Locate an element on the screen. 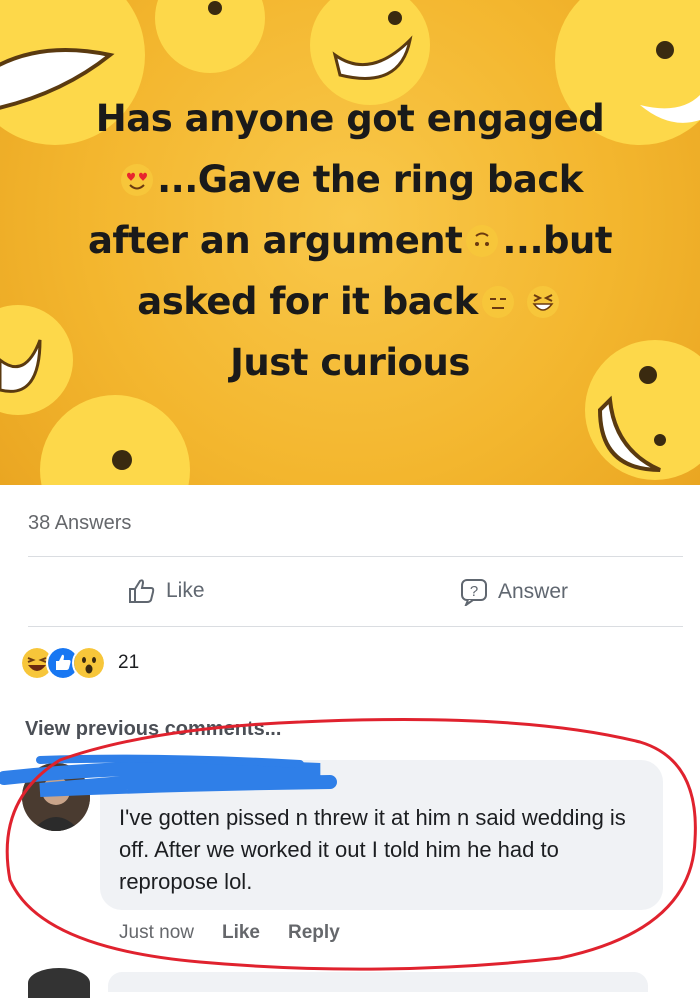  comment-reply-button: Reply is located at coordinates (314, 933).